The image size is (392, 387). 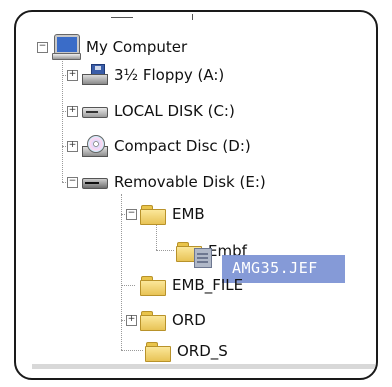 What do you see at coordinates (131, 320) in the screenshot?
I see `expand-toggle-ord: +` at bounding box center [131, 320].